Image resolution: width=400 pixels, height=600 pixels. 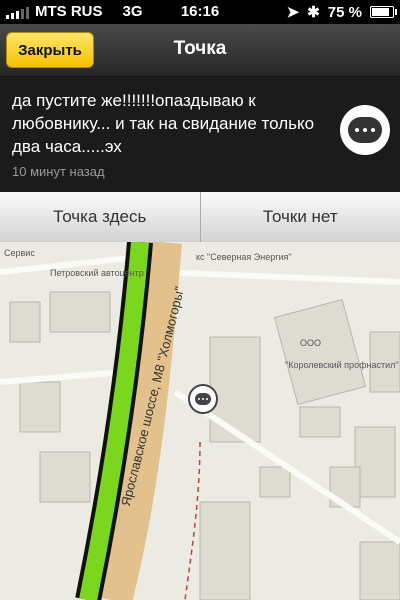 I want to click on battery-percent: 75 %, so click(x=344, y=12).